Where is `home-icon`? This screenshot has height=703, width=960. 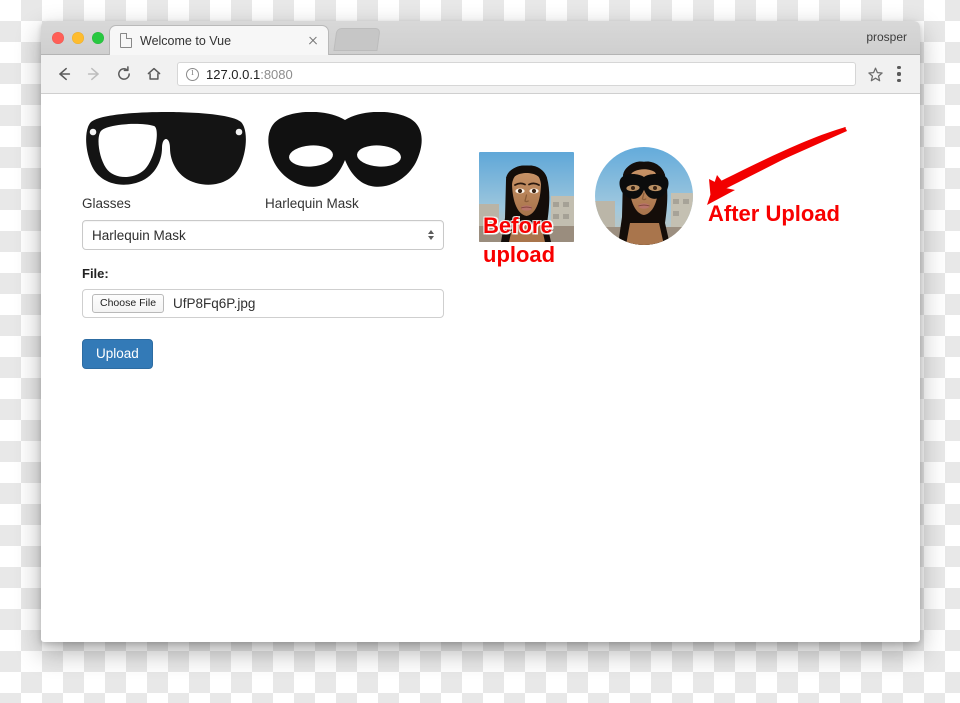
home-icon is located at coordinates (154, 74).